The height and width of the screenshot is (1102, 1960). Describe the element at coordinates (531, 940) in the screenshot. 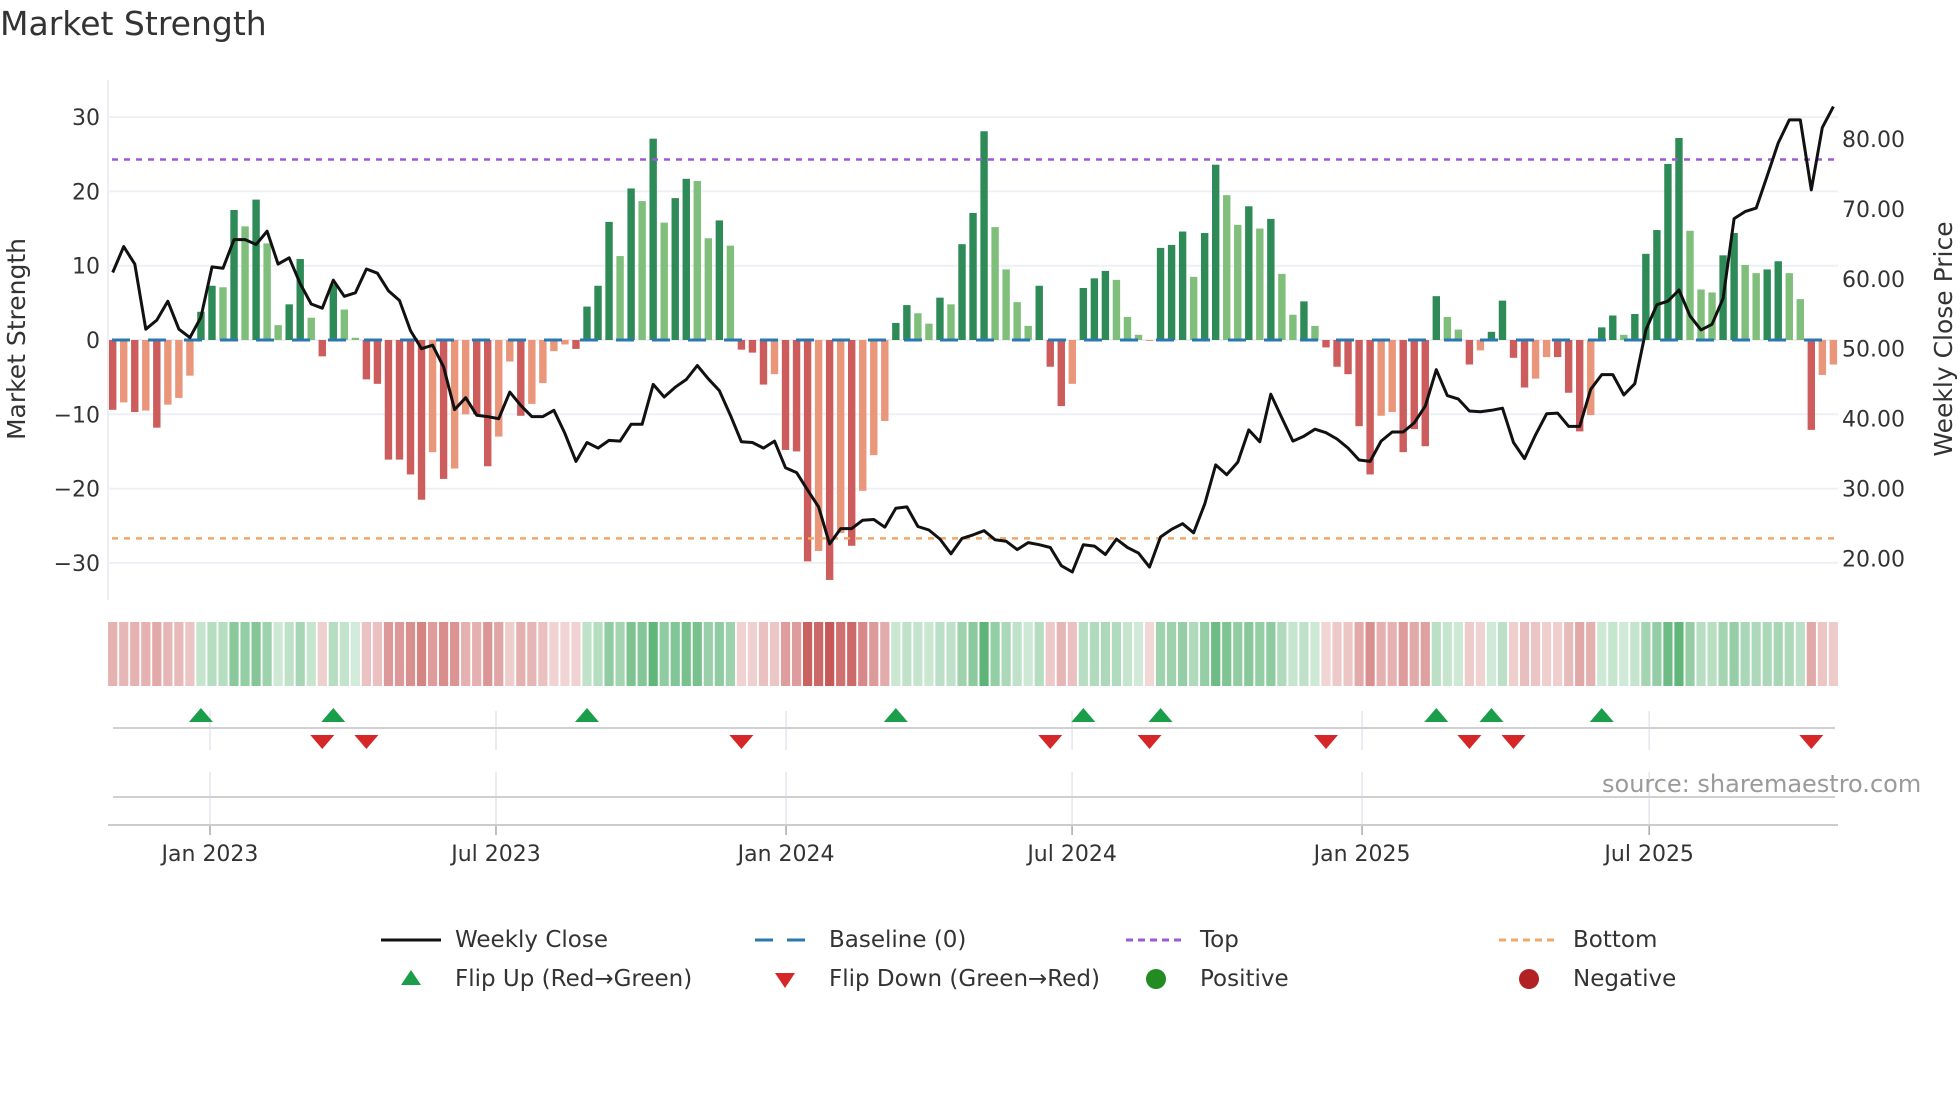

I see `legend-label: Weekly Close` at that location.